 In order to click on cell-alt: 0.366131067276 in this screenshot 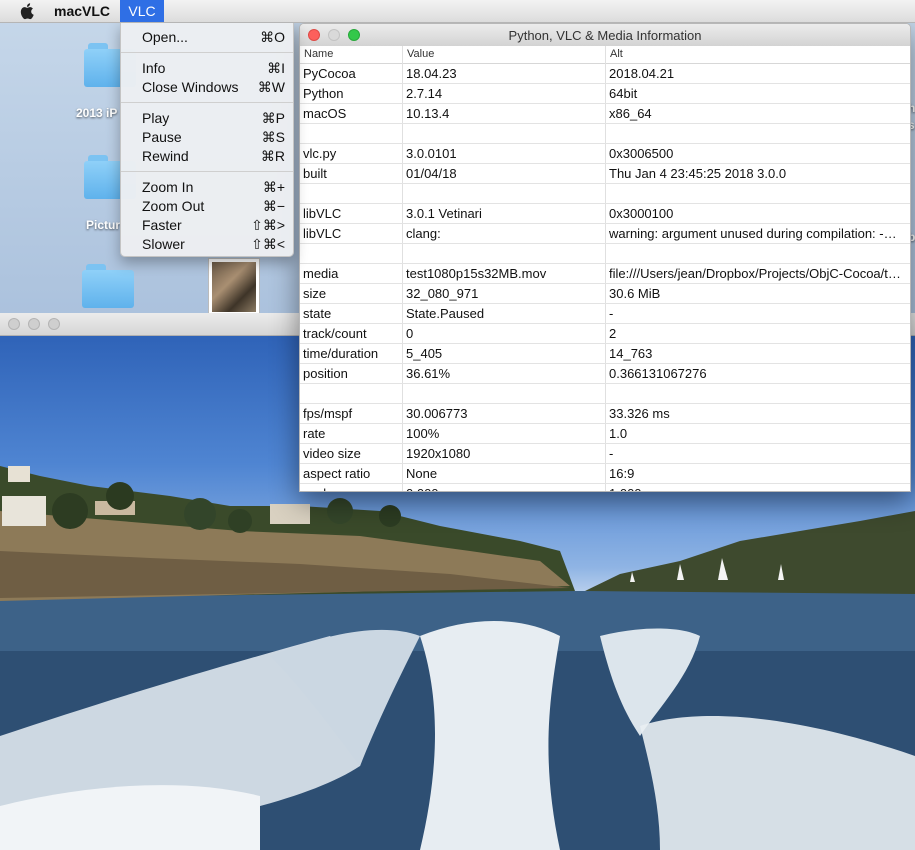, I will do `click(658, 373)`.